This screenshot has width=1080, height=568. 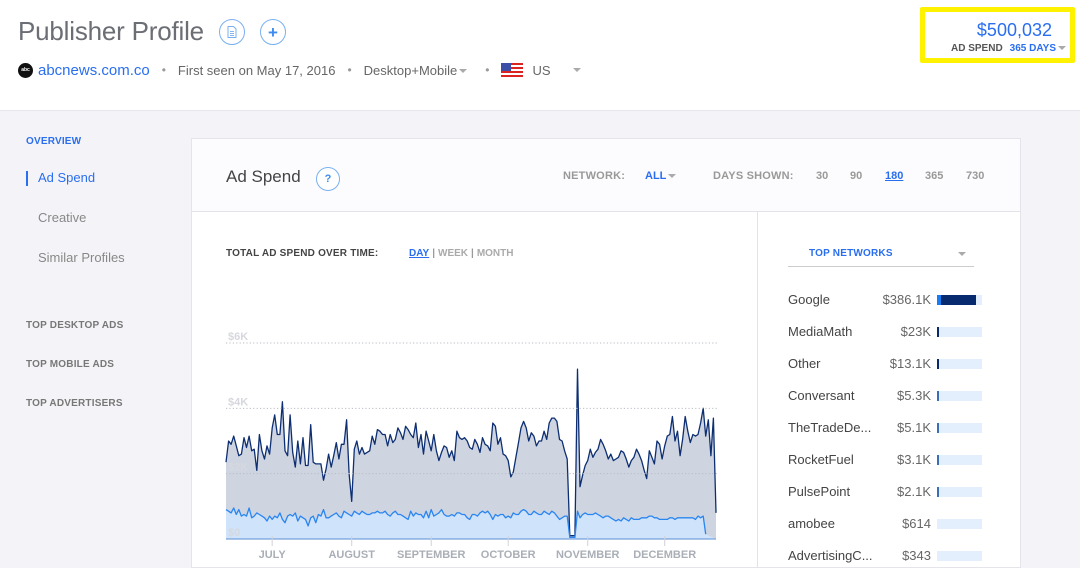 What do you see at coordinates (351, 555) in the screenshot?
I see `x-tick-label: AUGUST` at bounding box center [351, 555].